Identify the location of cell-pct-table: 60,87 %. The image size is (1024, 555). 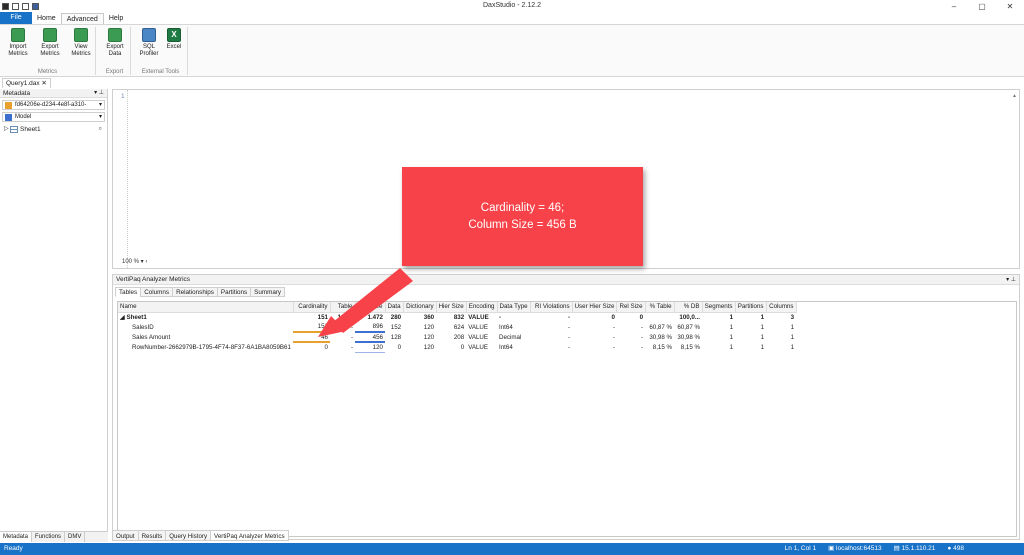
(661, 327).